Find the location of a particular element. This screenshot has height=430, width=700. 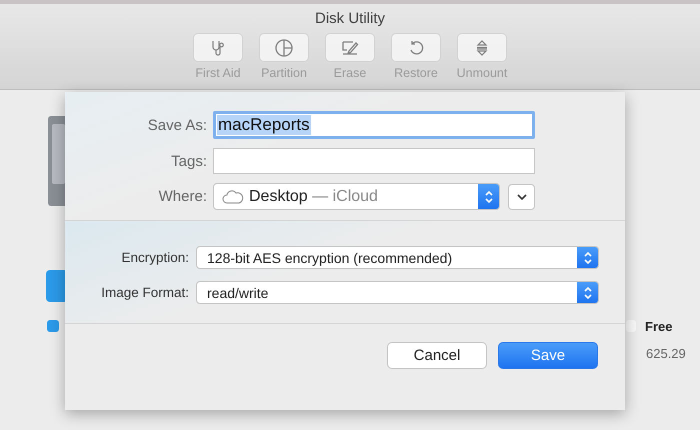

option-popup: 128-bit AES encryption (recommended) is located at coordinates (397, 257).